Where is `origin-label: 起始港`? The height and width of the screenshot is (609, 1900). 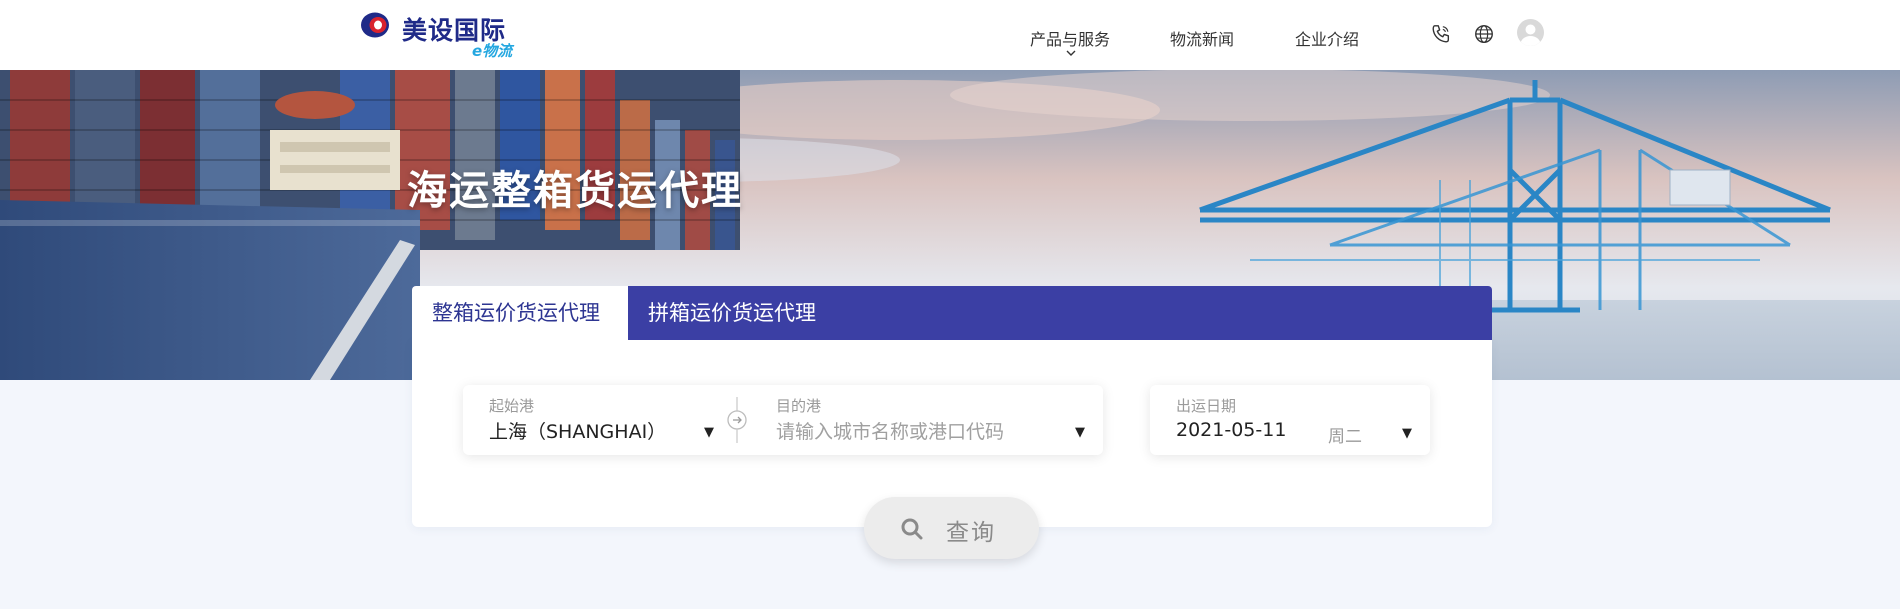
origin-label: 起始港 is located at coordinates (512, 406).